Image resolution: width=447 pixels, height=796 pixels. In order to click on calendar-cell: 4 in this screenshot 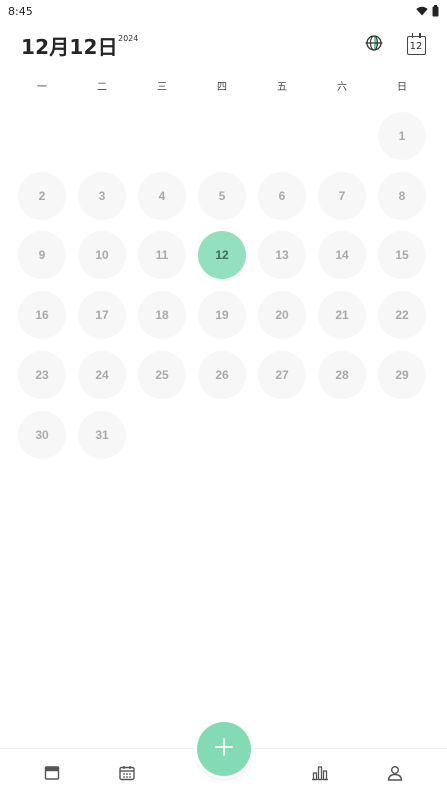, I will do `click(162, 196)`.